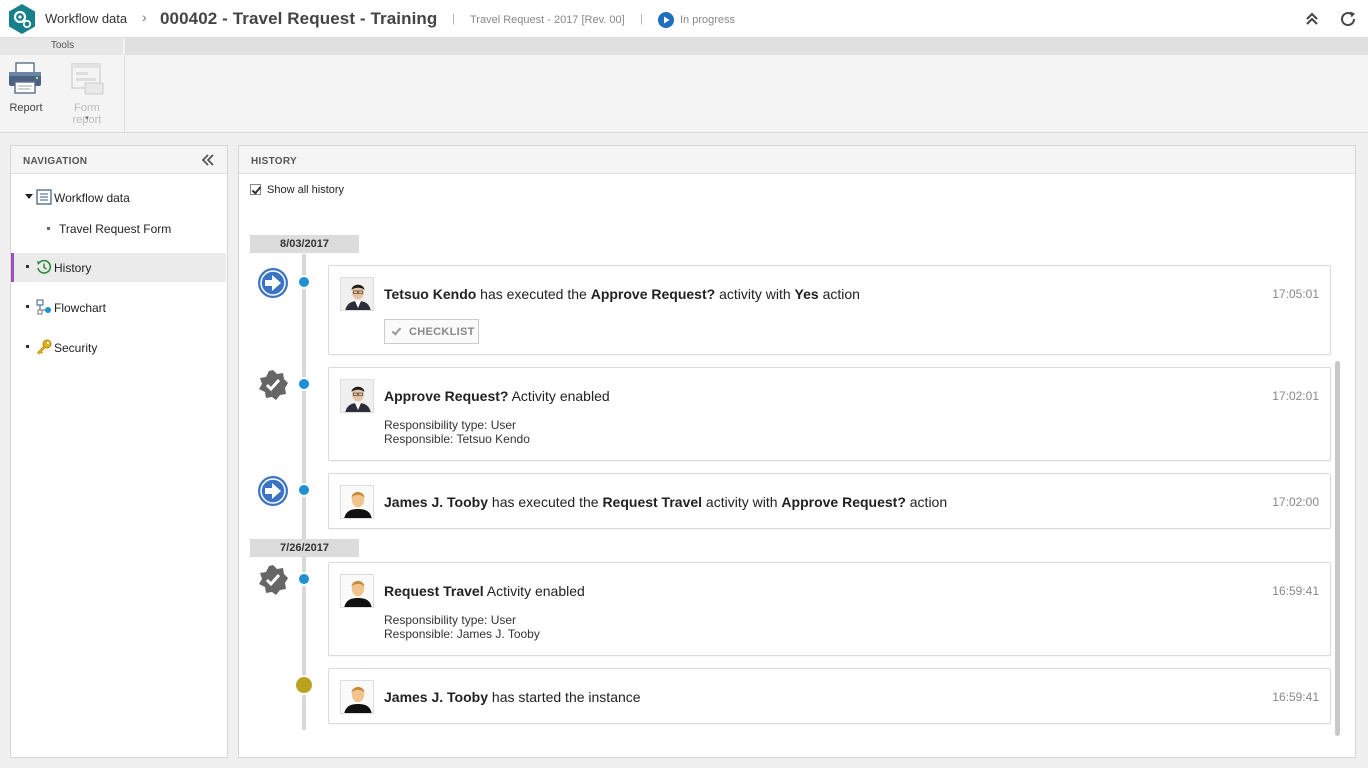  What do you see at coordinates (55, 161) in the screenshot?
I see `navigation-title: NAVIGATION` at bounding box center [55, 161].